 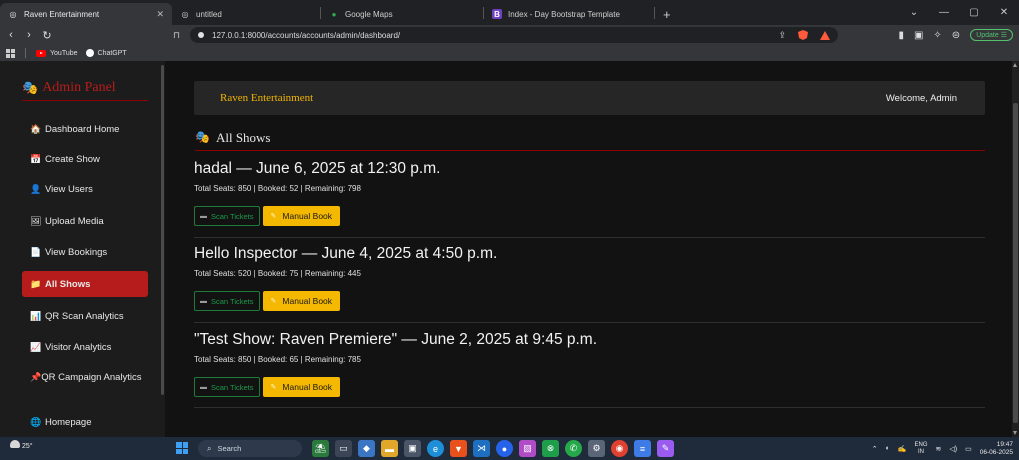 I want to click on bookmark-youtube: YouTube, so click(x=57, y=53).